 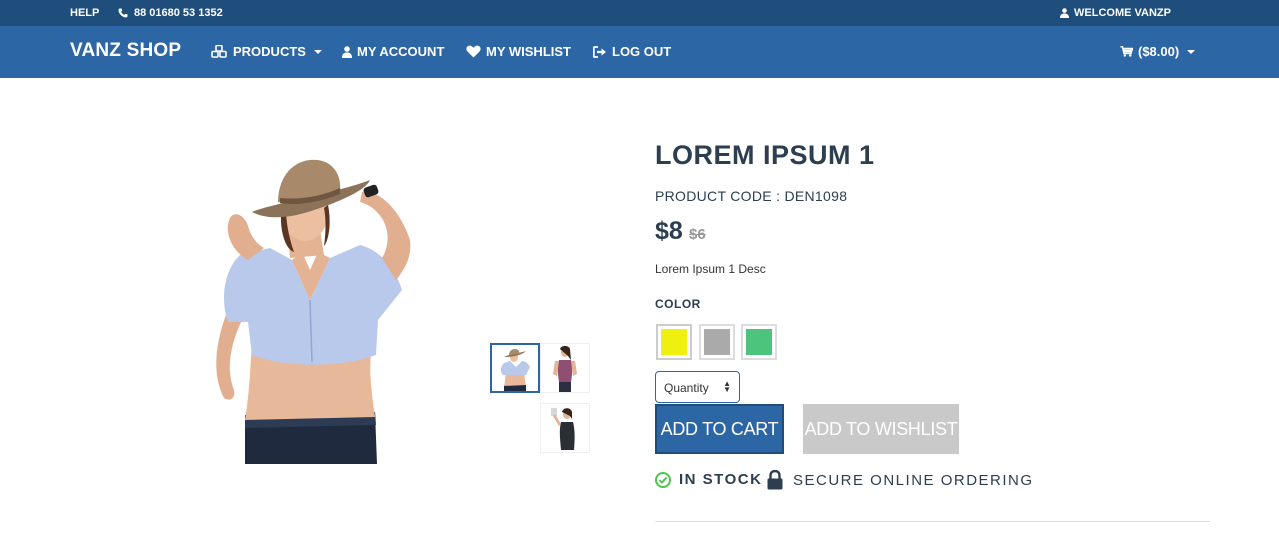 I want to click on cart-total: ($8.00), so click(x=1159, y=51).